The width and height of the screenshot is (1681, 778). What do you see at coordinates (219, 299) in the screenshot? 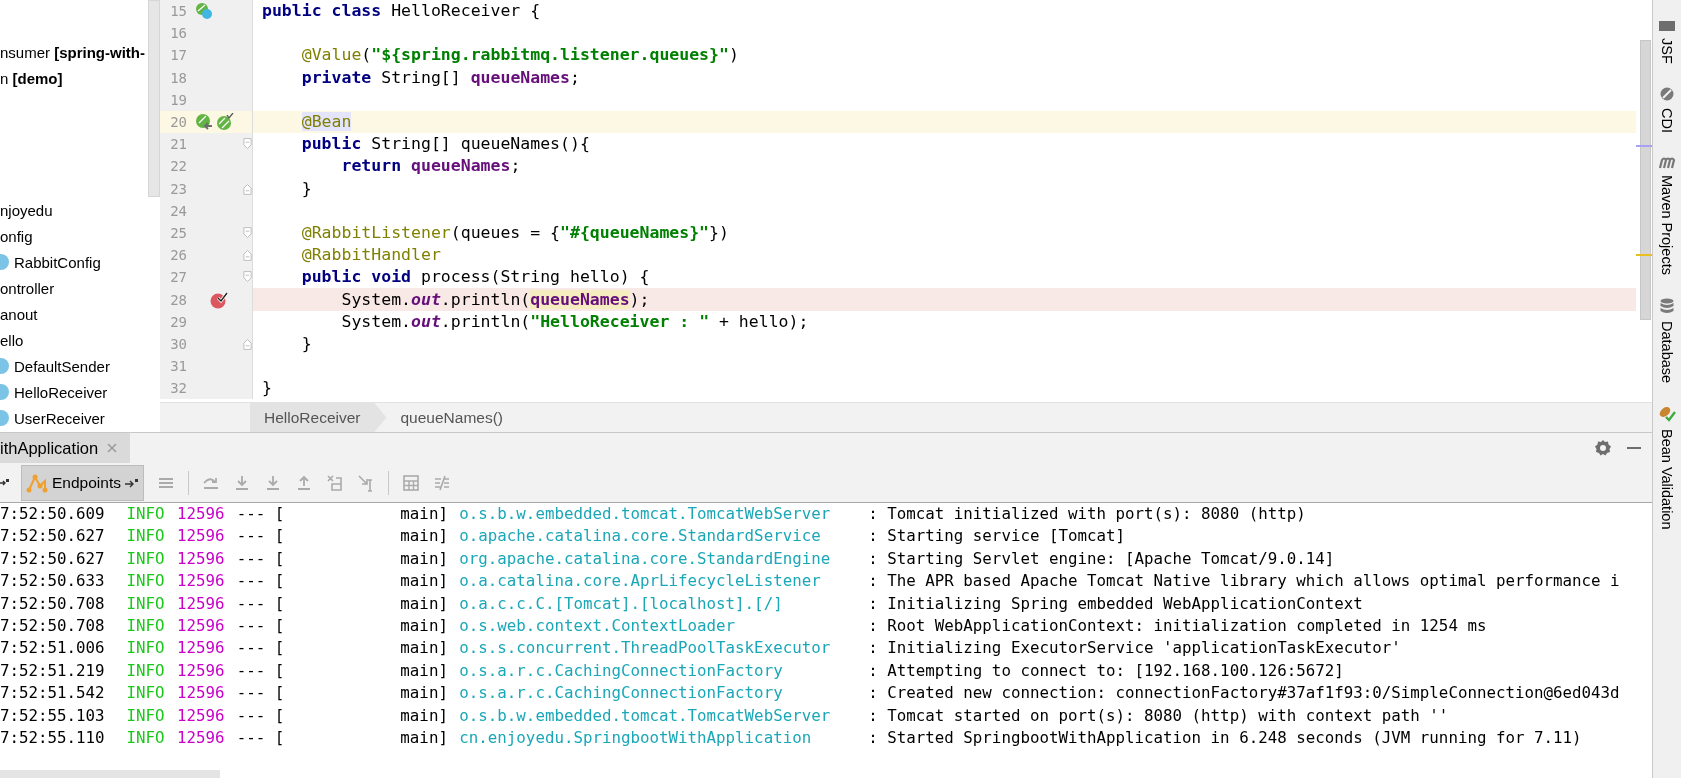
I see `breakpoint-icon` at bounding box center [219, 299].